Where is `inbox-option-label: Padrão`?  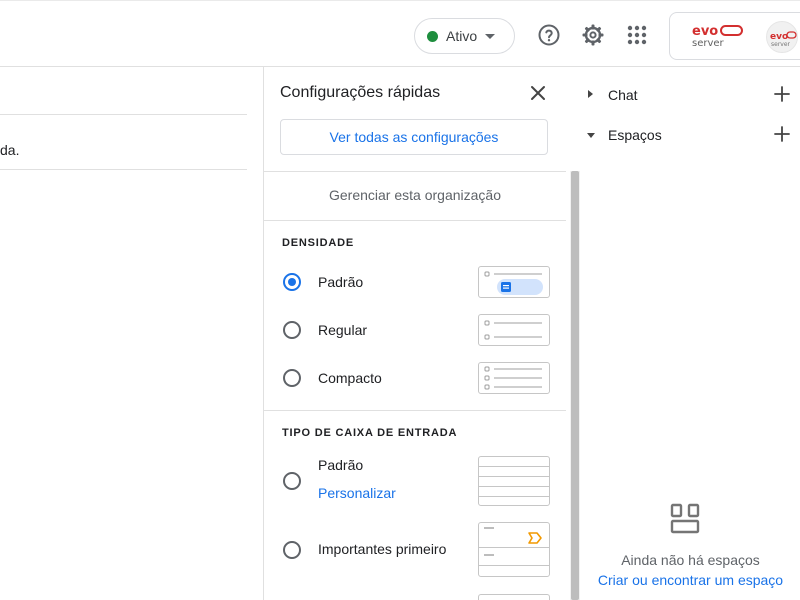
inbox-option-label: Padrão is located at coordinates (340, 465).